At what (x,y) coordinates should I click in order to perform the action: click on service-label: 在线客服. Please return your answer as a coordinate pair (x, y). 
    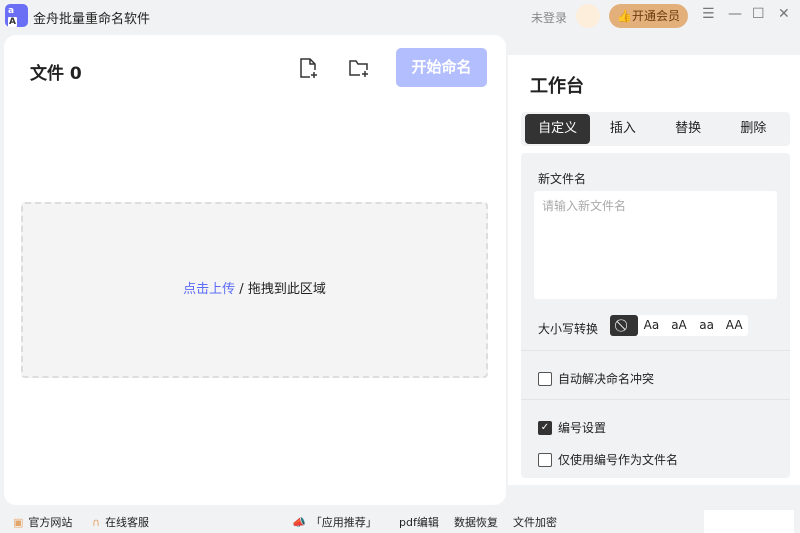
    Looking at the image, I should click on (127, 522).